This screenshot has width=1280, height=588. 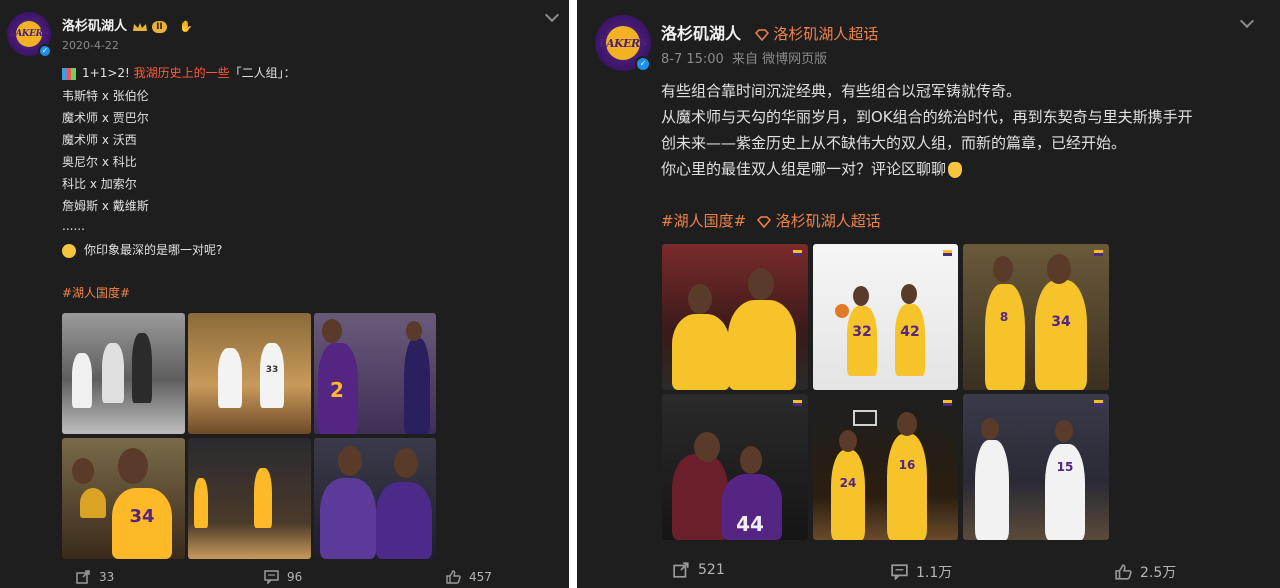 What do you see at coordinates (186, 26) in the screenshot?
I see `fan-badge-icon: ✋` at bounding box center [186, 26].